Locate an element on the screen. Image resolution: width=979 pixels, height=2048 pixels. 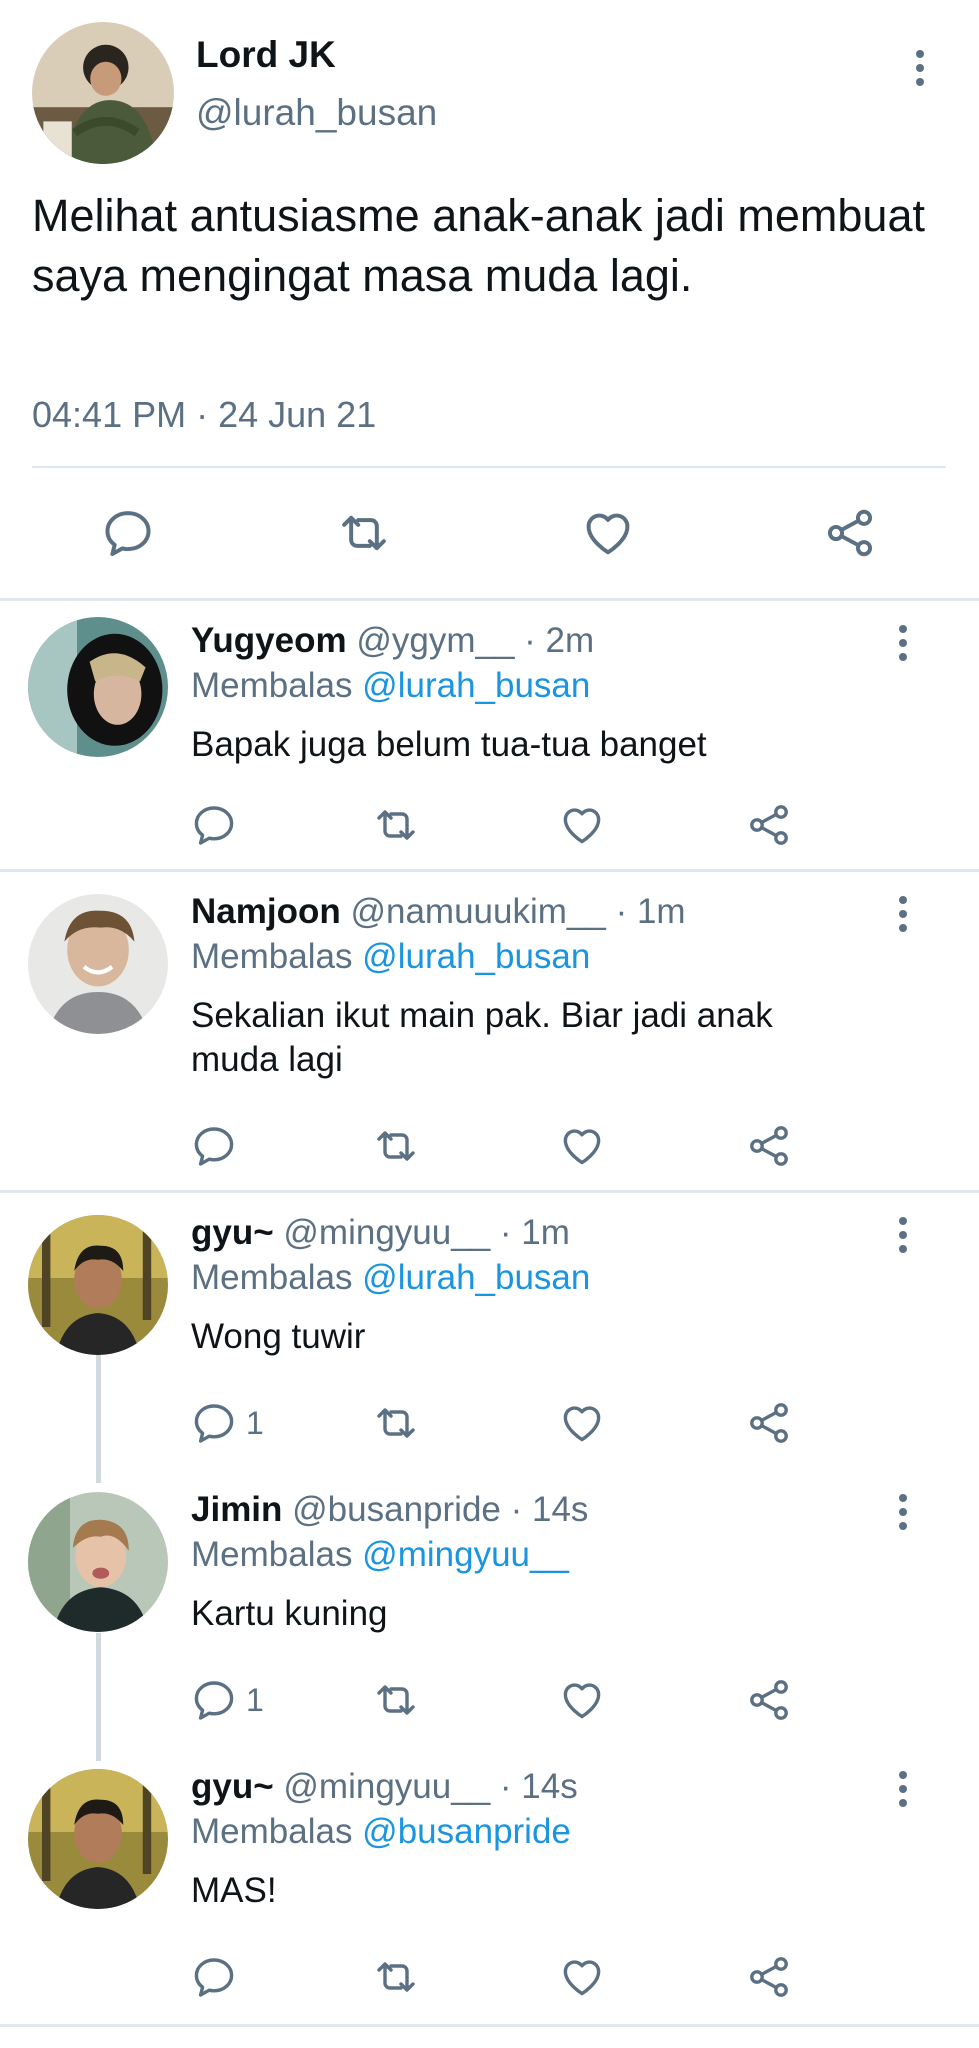
reply-header: Jimin @busanpride · 14s is located at coordinates (389, 1510).